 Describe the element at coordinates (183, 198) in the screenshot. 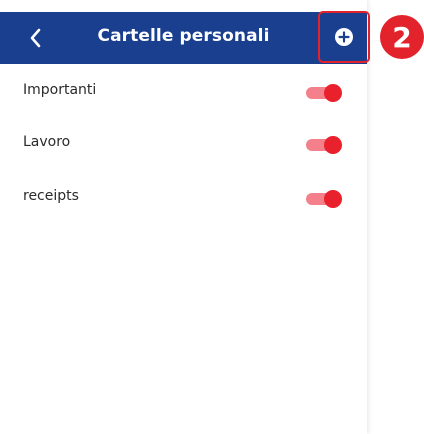

I see `folder-row: receipts` at that location.